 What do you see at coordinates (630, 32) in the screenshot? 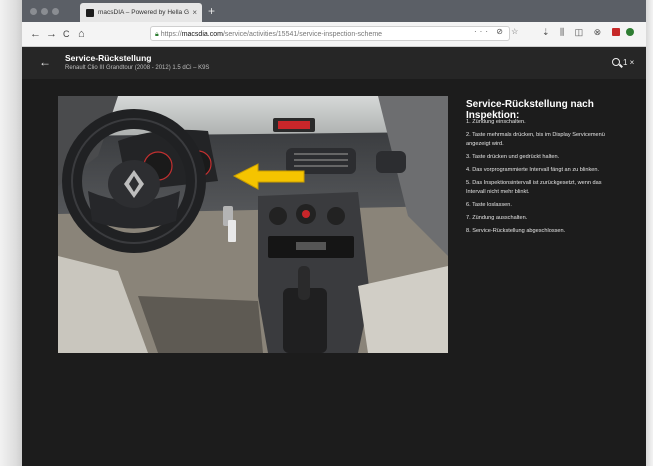
I see `green-extension-icon` at bounding box center [630, 32].